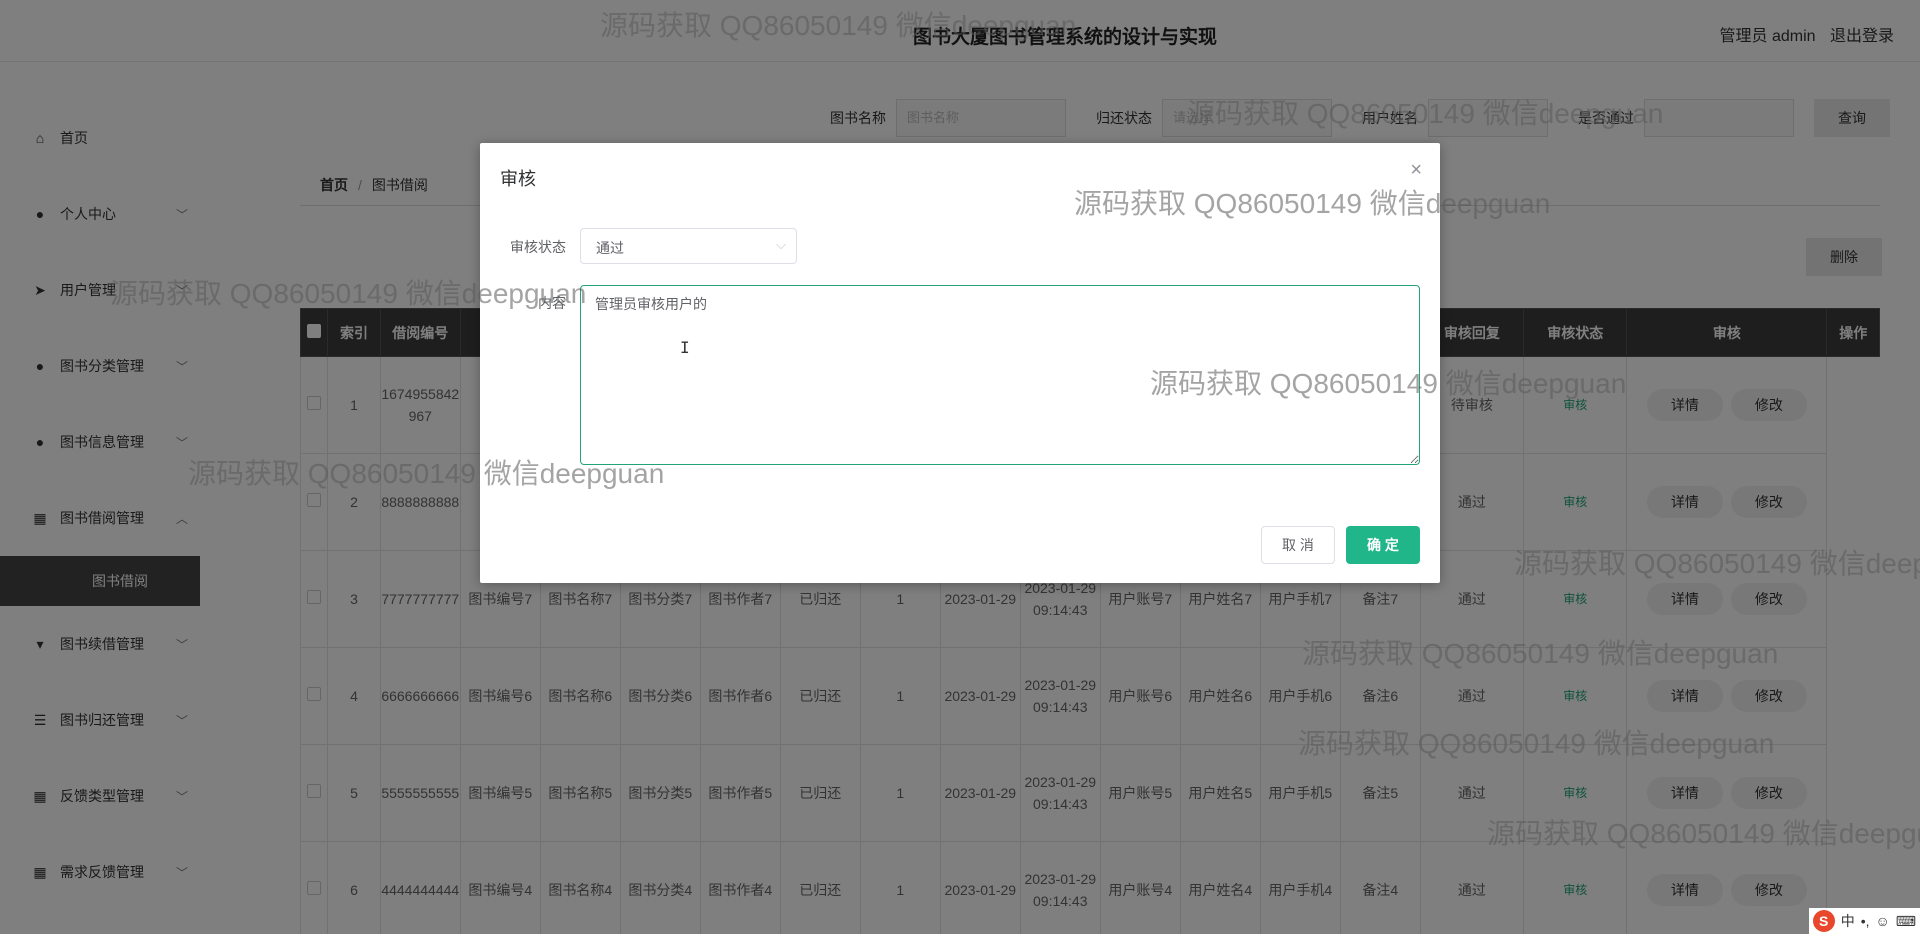 Image resolution: width=1920 pixels, height=934 pixels. I want to click on chevron-down-icon: ⌵, so click(781, 244).